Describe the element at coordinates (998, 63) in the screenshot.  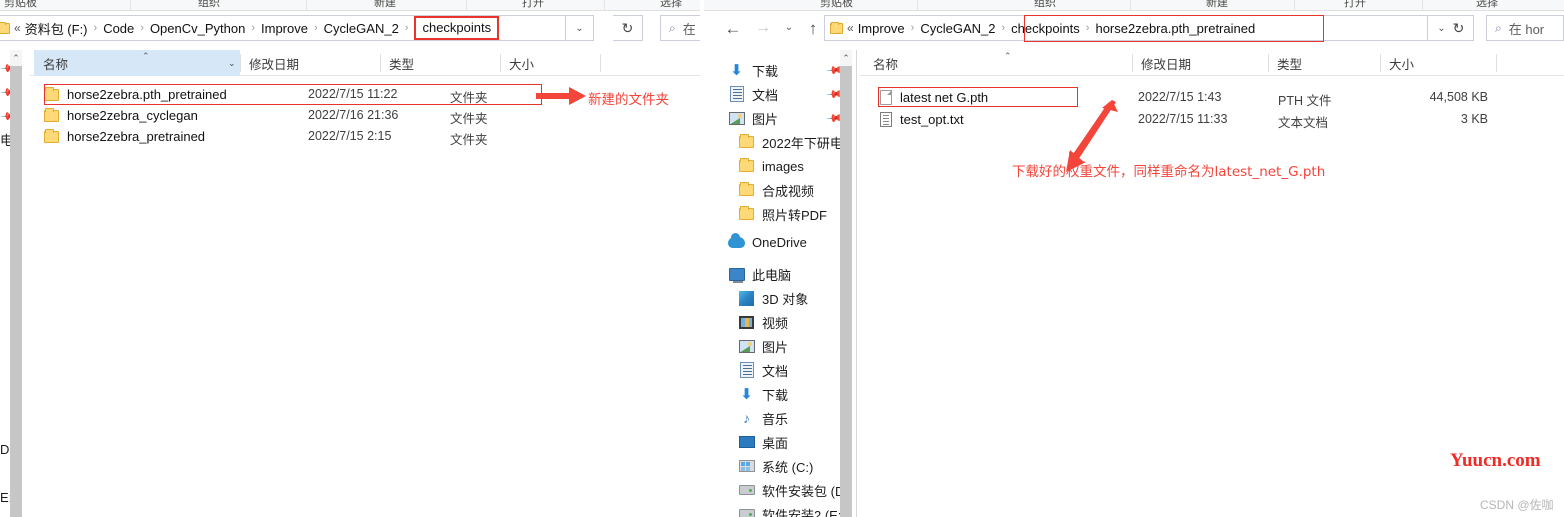
I see `right-col-name: 名称 ⌃` at that location.